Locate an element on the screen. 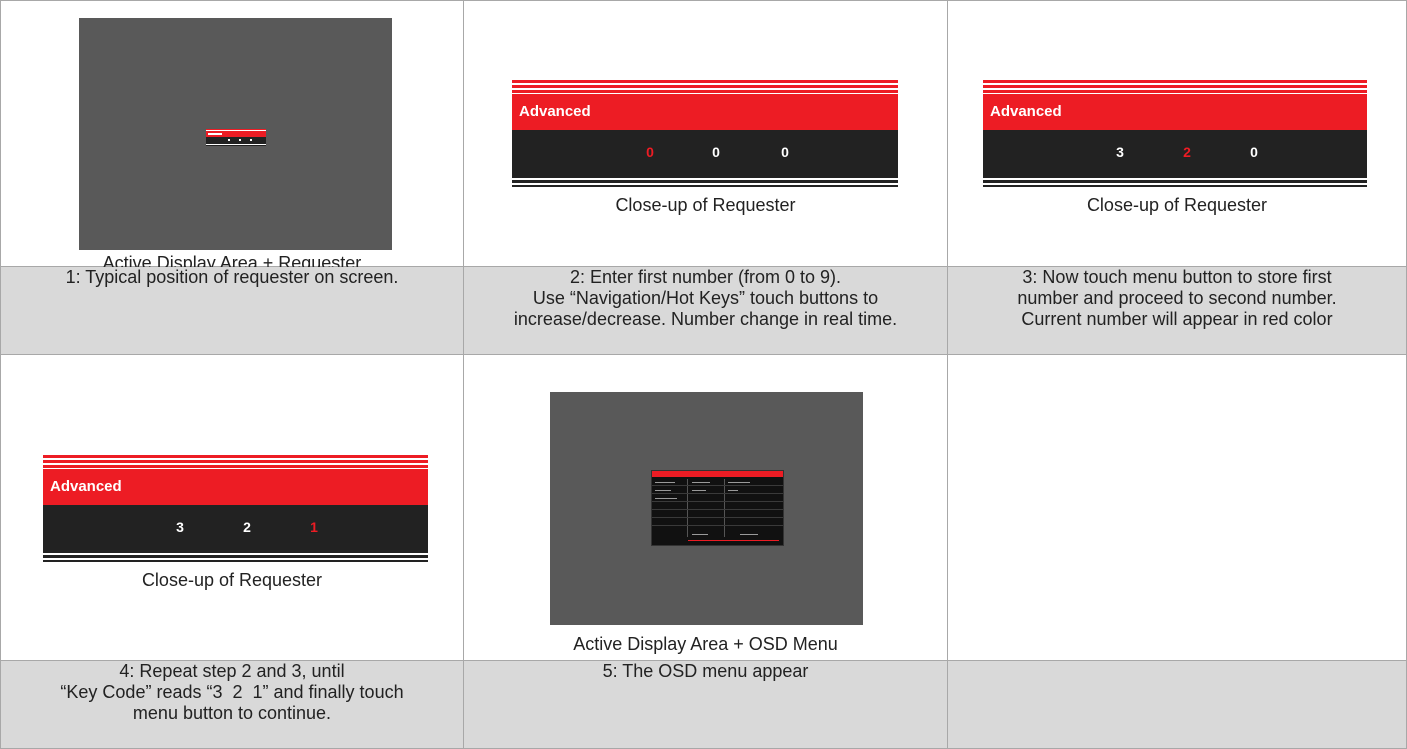 The image size is (1407, 749). step-text: number and proceed to second number. is located at coordinates (1177, 298).